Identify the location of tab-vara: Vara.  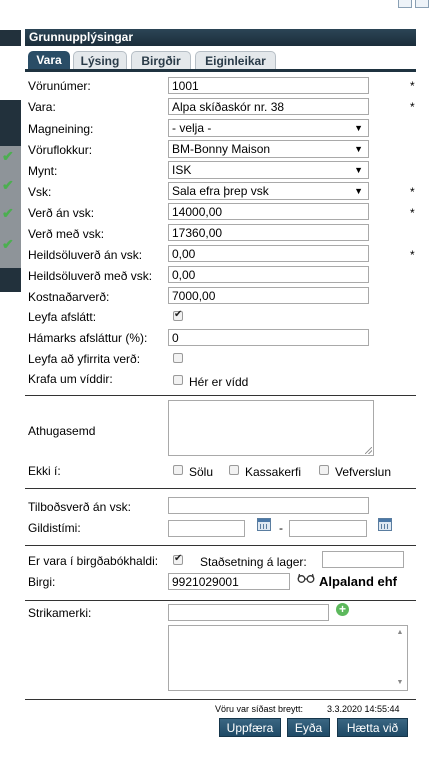
(49, 60).